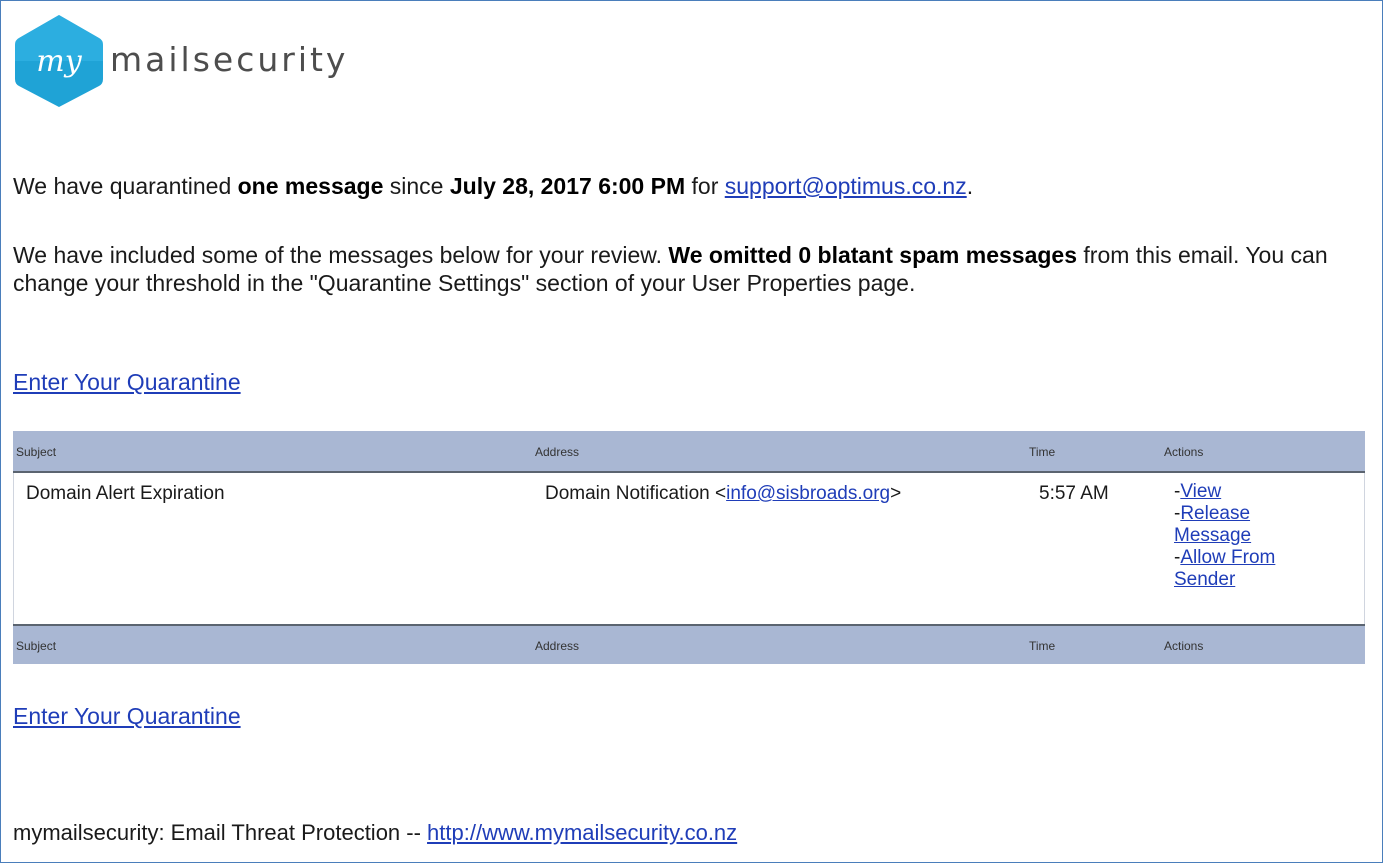  Describe the element at coordinates (689, 644) in the screenshot. I see `table-footer-header: Subject Address Time Actions` at that location.